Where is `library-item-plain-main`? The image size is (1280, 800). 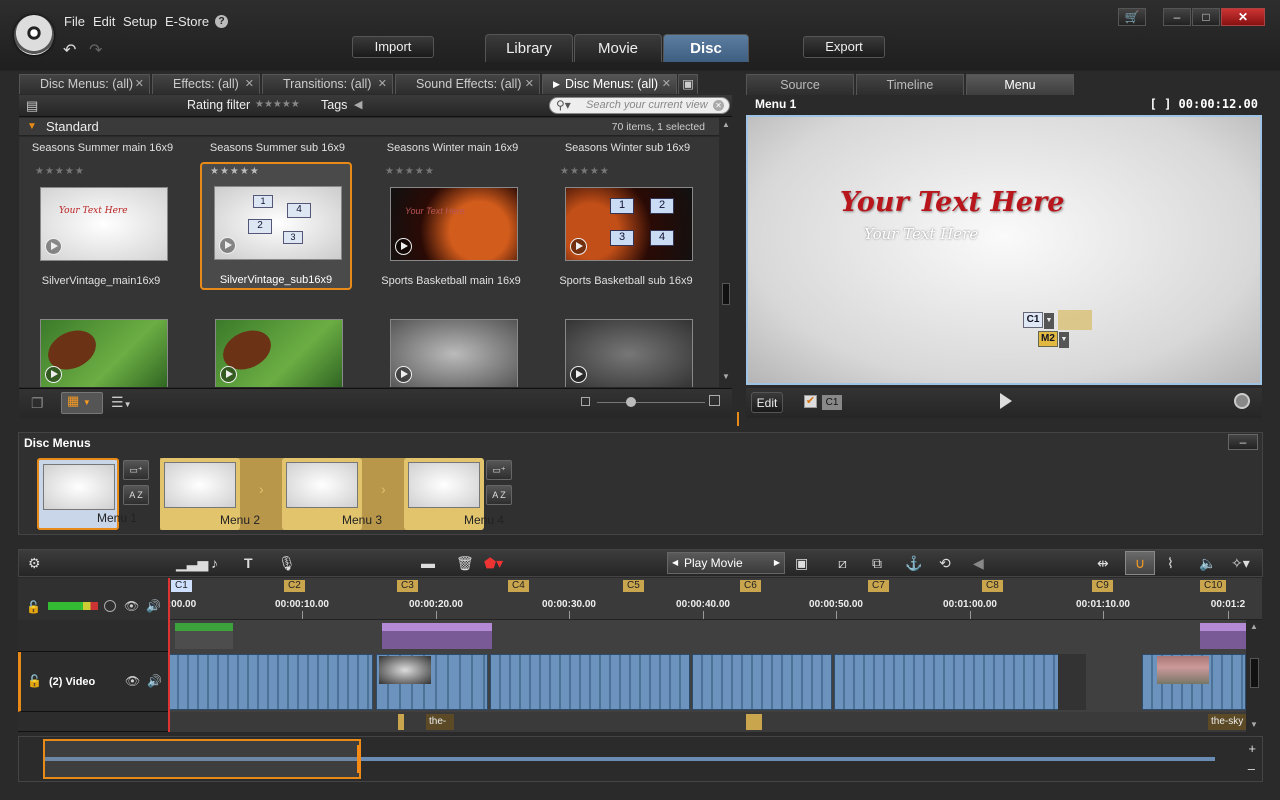 library-item-plain-main is located at coordinates (454, 353).